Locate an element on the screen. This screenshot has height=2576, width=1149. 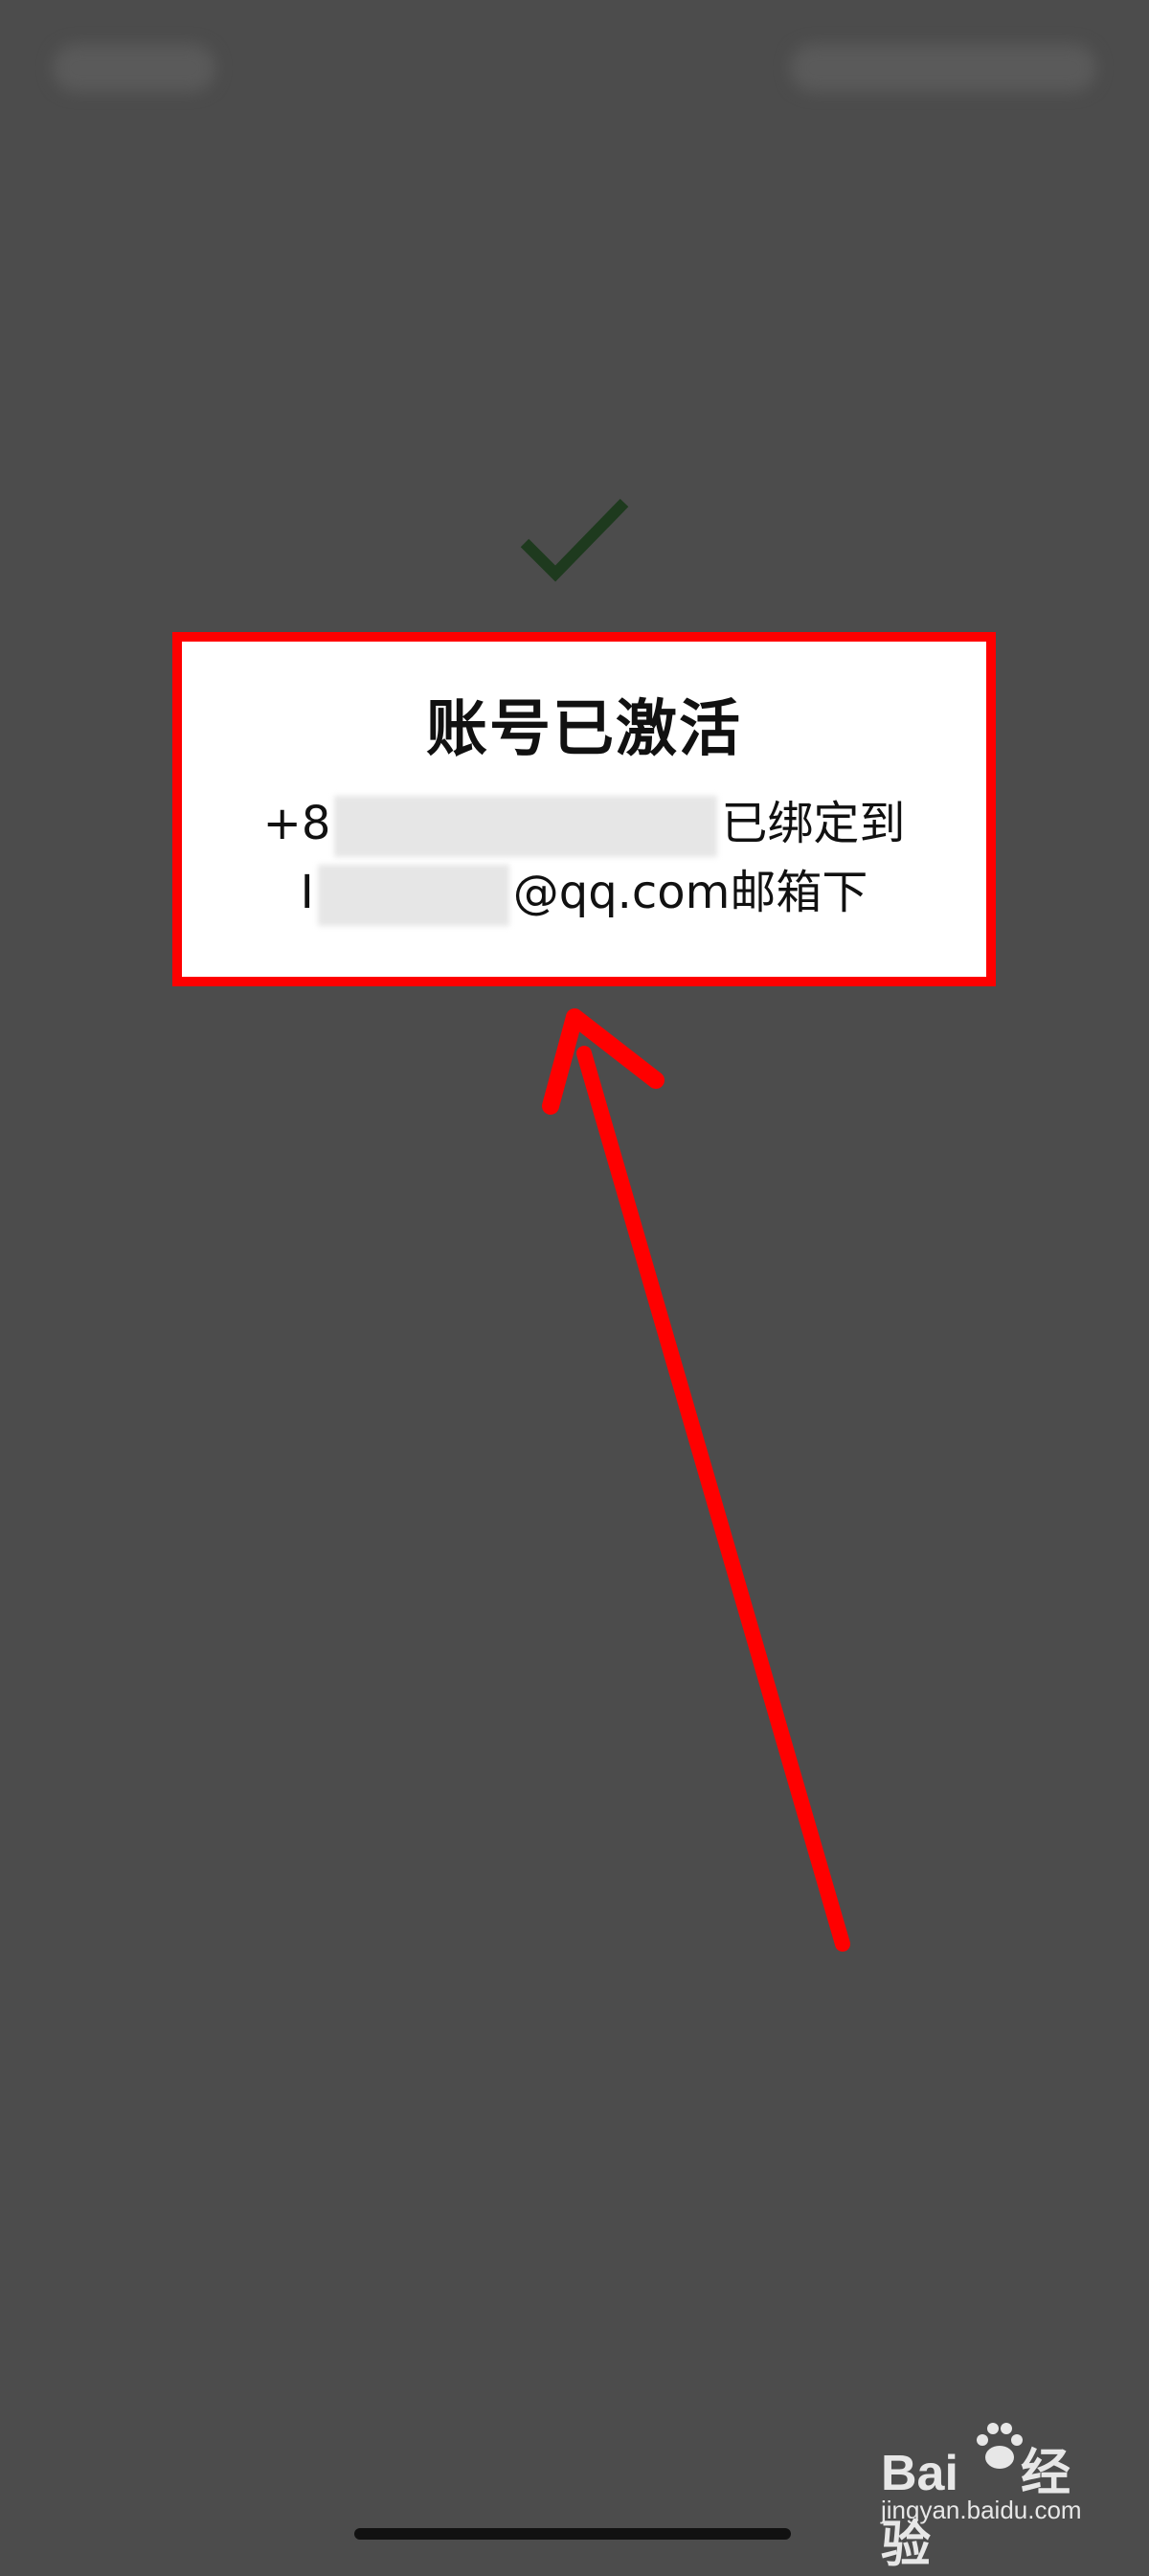
baidu-paw-icon is located at coordinates (1000, 2446).